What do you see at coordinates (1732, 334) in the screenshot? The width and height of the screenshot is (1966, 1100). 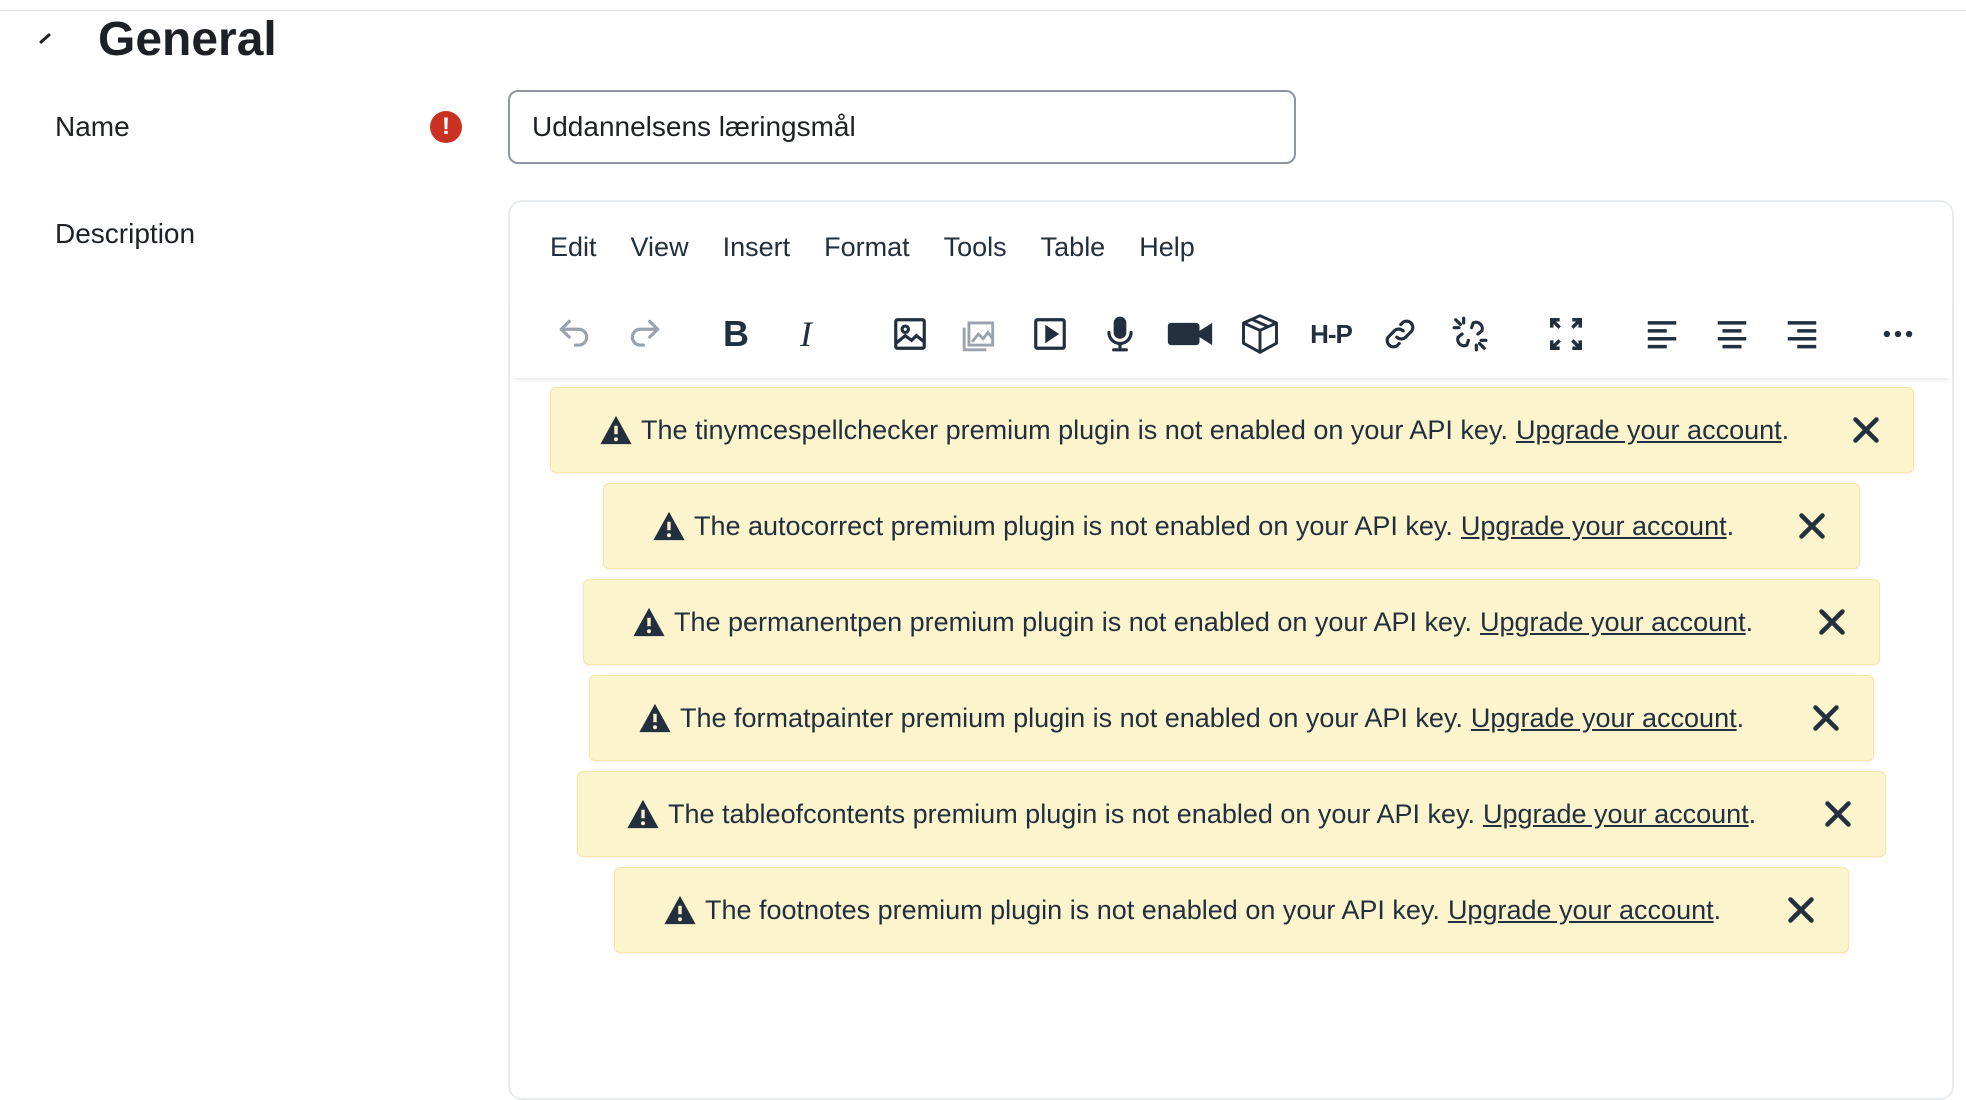 I see `align-center-icon` at bounding box center [1732, 334].